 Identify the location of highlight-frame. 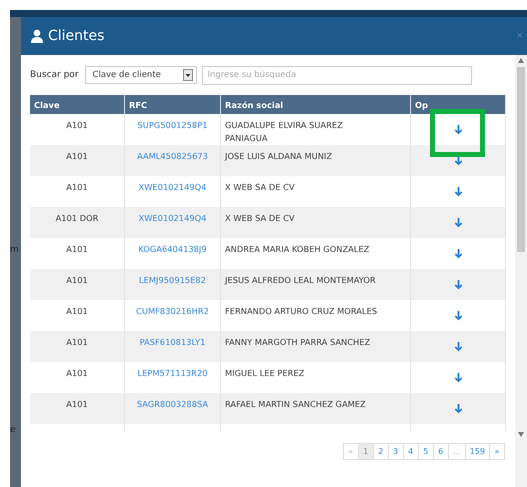
(457, 133).